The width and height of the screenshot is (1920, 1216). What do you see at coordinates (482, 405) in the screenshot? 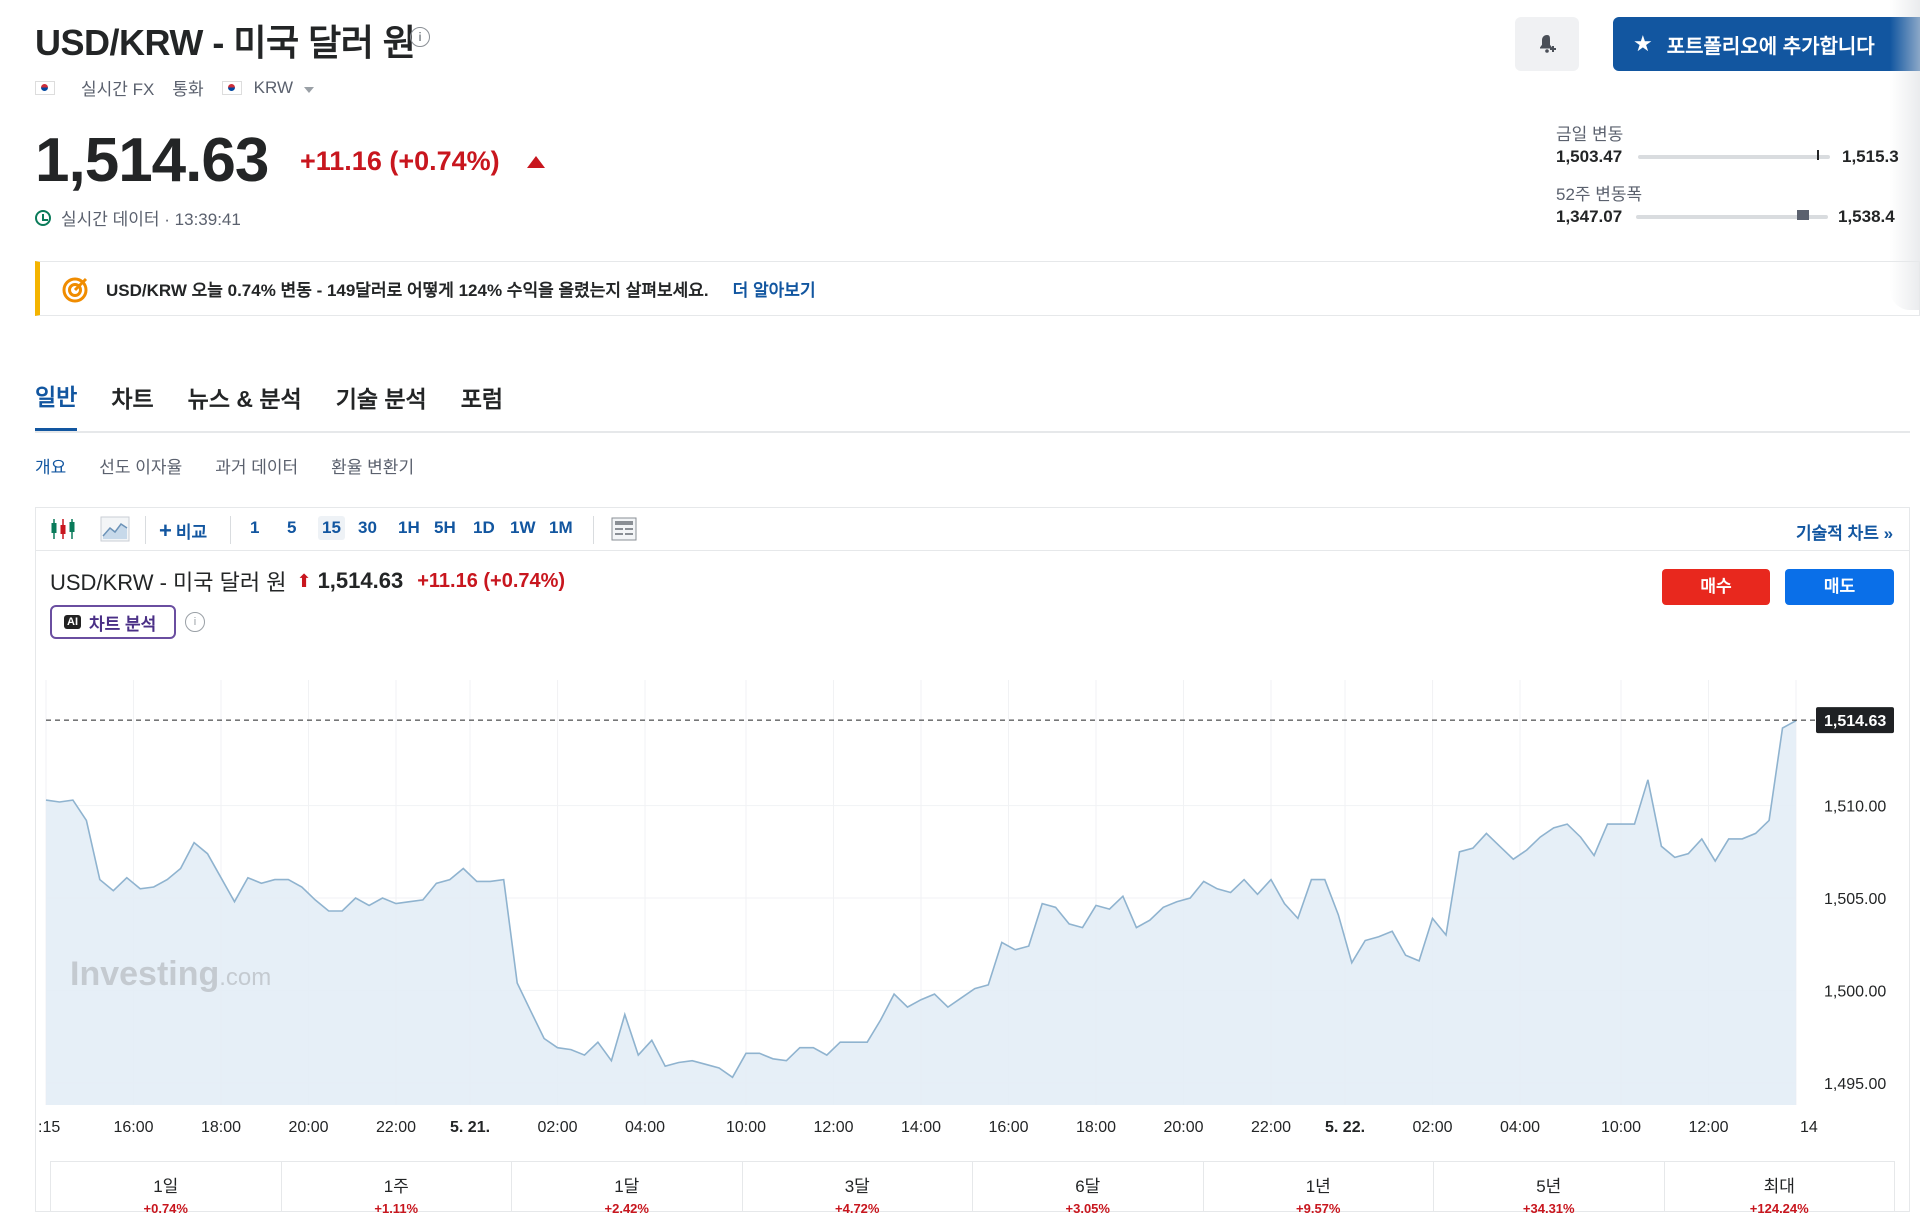
I see `tab-forum: 포럼` at bounding box center [482, 405].